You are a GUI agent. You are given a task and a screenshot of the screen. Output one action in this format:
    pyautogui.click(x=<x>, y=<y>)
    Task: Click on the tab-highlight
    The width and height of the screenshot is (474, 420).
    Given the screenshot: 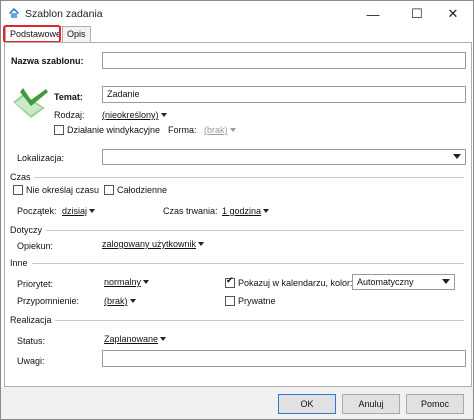 What is the action you would take?
    pyautogui.click(x=32, y=34)
    